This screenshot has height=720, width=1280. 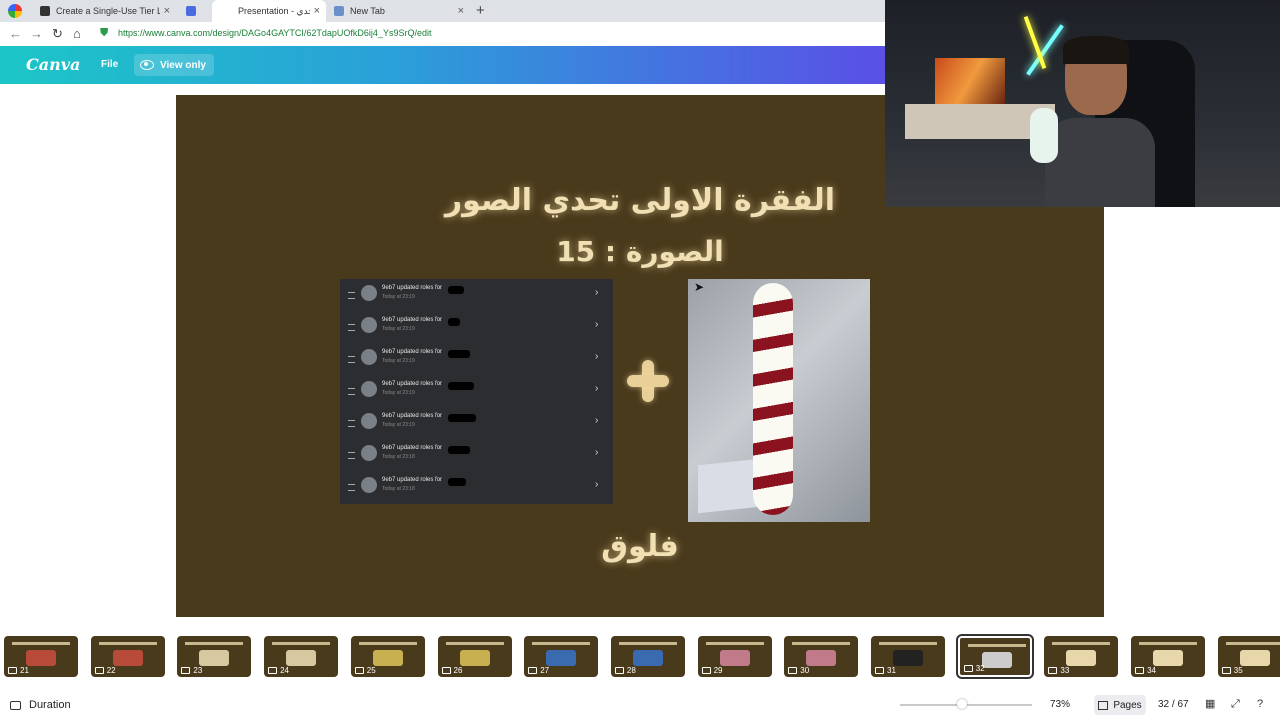 I want to click on zoom-level: 73%, so click(x=1060, y=704).